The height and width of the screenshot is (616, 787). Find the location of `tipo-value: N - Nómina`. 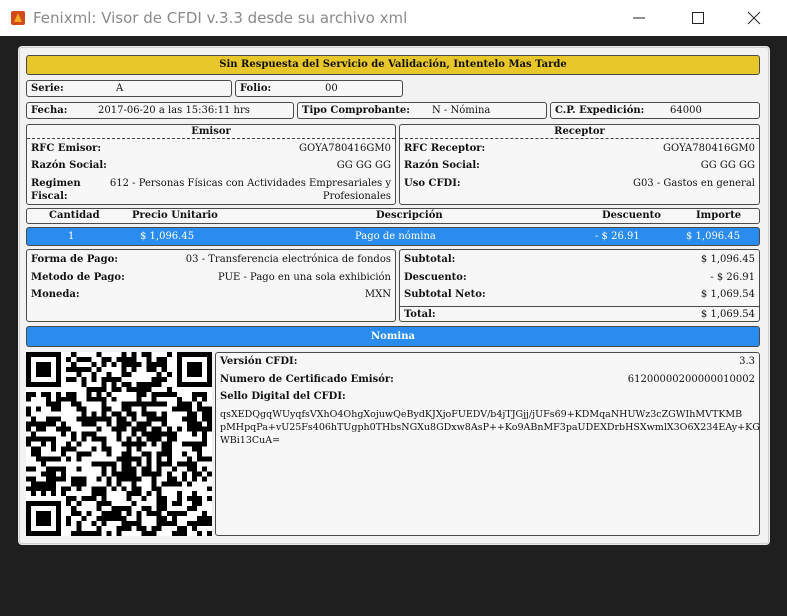

tipo-value: N - Nómina is located at coordinates (461, 110).